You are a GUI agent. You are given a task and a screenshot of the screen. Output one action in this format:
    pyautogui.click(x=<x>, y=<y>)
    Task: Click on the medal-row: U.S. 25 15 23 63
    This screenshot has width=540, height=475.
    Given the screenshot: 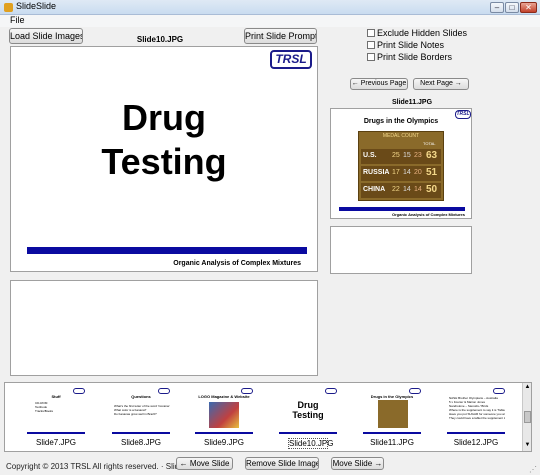 What is the action you would take?
    pyautogui.click(x=401, y=156)
    